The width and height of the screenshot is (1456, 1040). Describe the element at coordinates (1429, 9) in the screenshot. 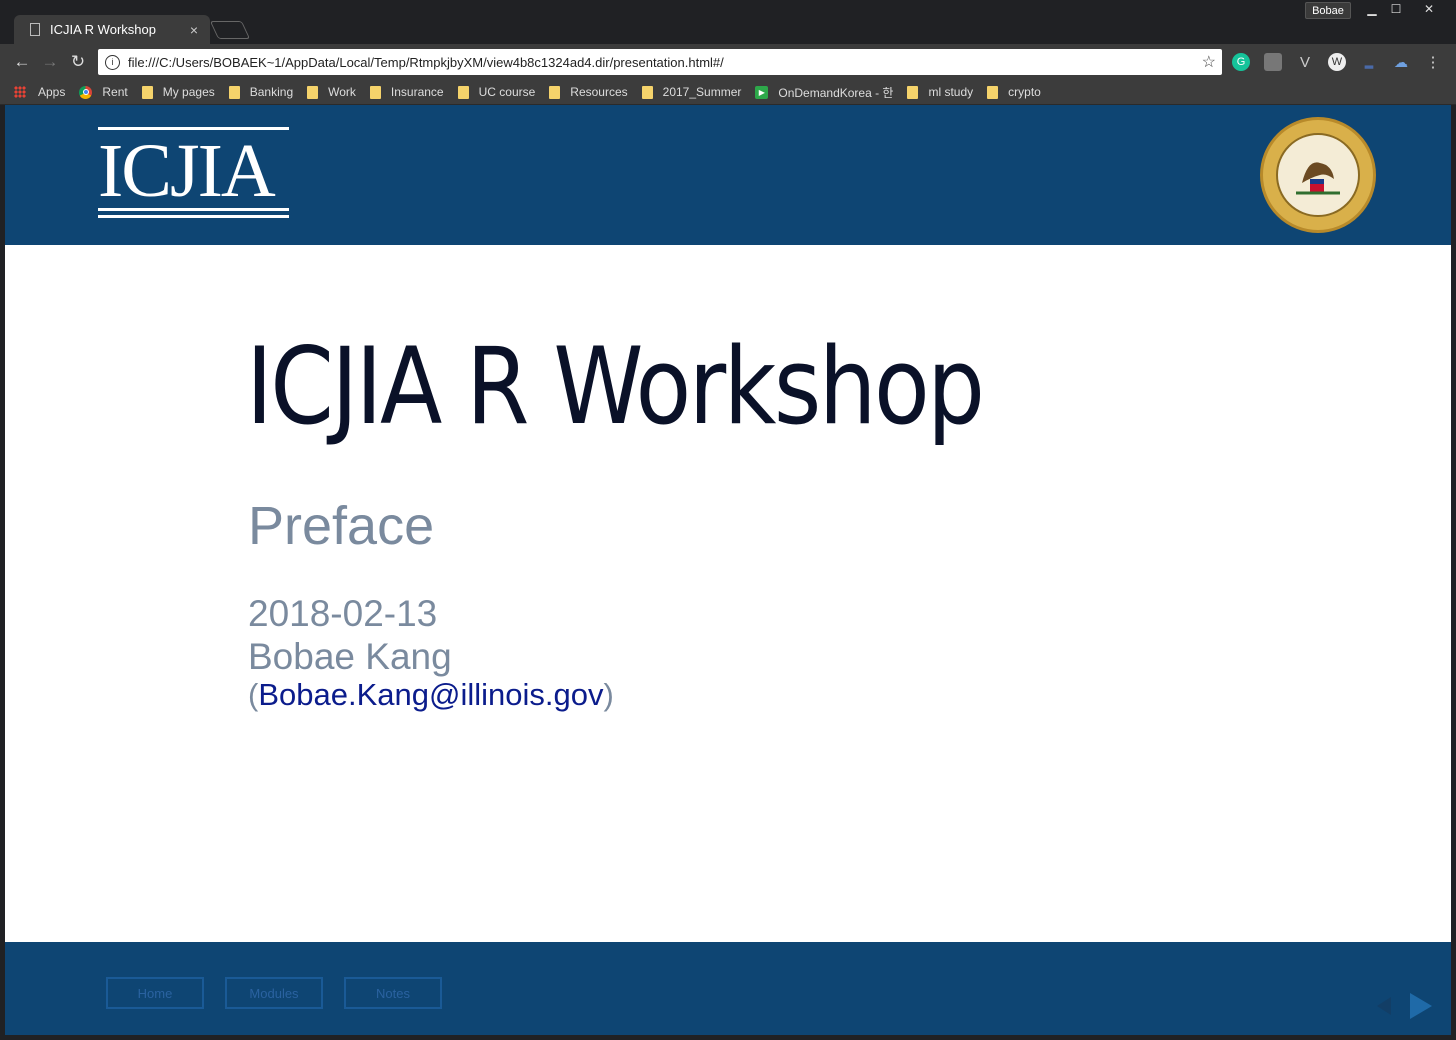

I see `close-window-icon: ✕` at that location.